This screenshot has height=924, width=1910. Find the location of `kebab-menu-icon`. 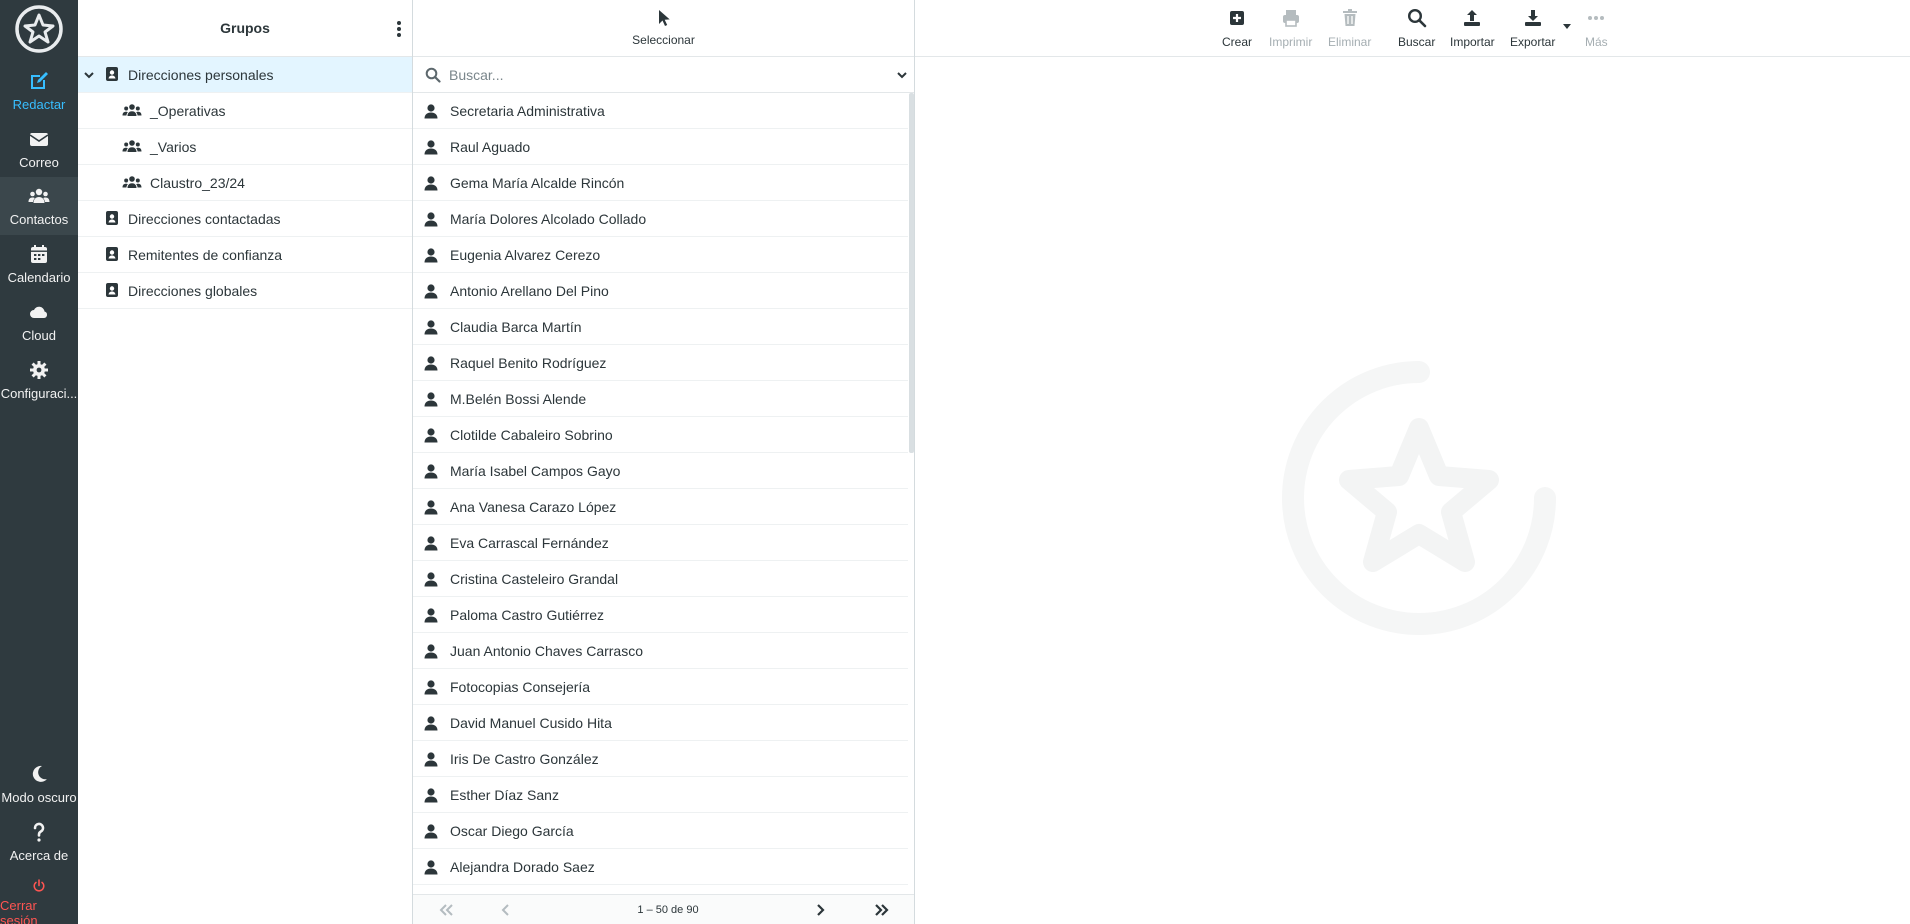

kebab-menu-icon is located at coordinates (399, 29).